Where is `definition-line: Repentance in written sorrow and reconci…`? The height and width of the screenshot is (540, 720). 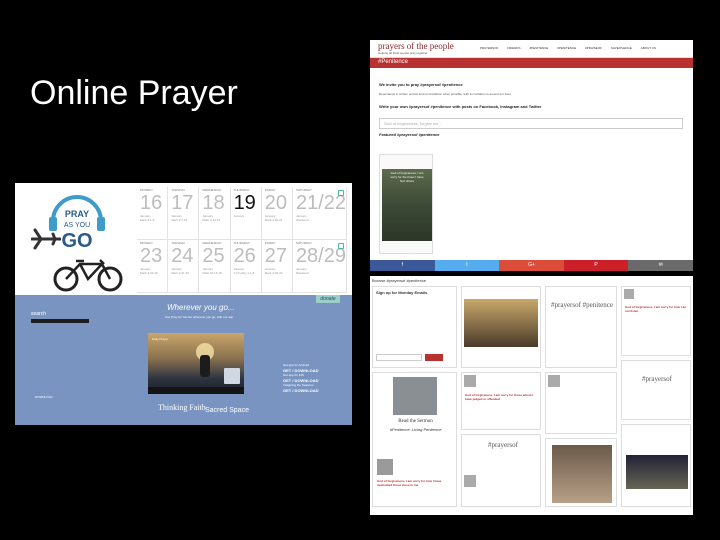
definition-line: Repentance in written sorrow and reconci… is located at coordinates (445, 94).